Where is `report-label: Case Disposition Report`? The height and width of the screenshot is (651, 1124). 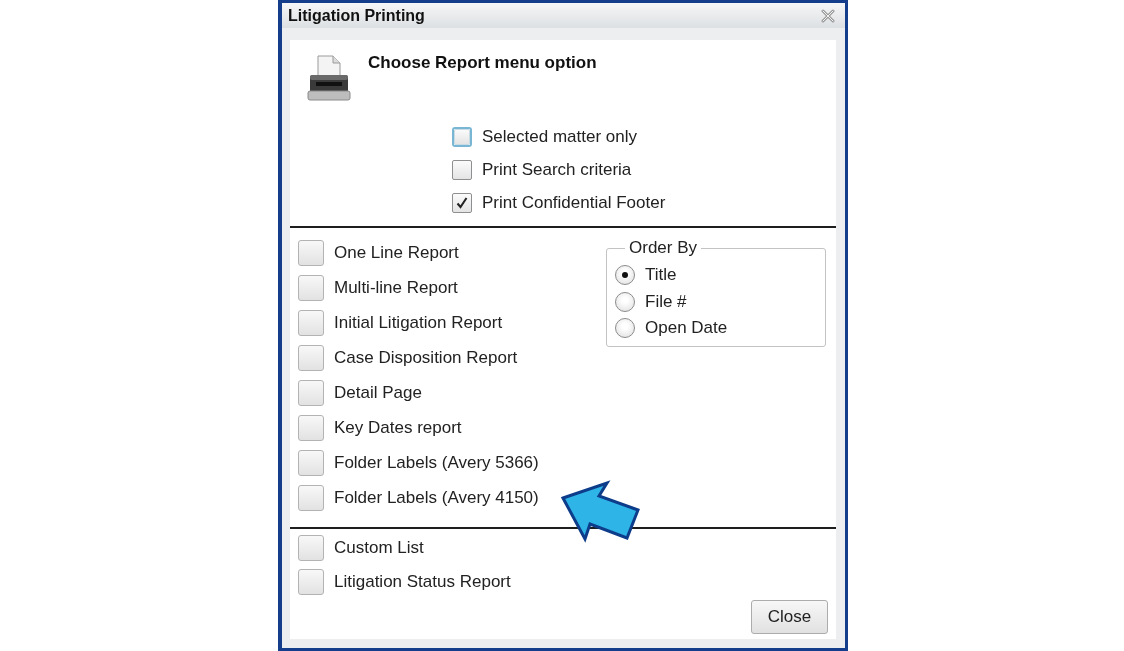
report-label: Case Disposition Report is located at coordinates (426, 357).